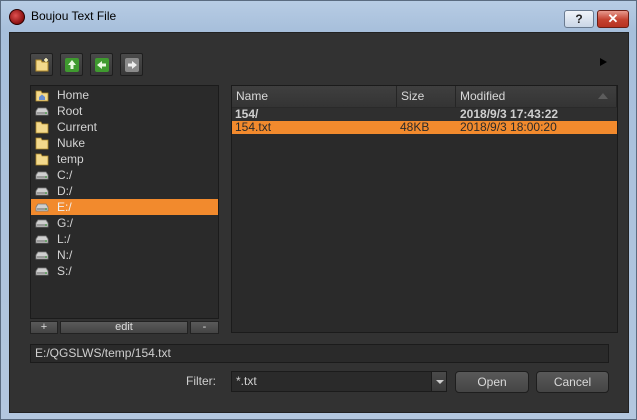 The image size is (637, 420). What do you see at coordinates (318, 16) in the screenshot?
I see `title-bar: Boujou Text File ? ✕` at bounding box center [318, 16].